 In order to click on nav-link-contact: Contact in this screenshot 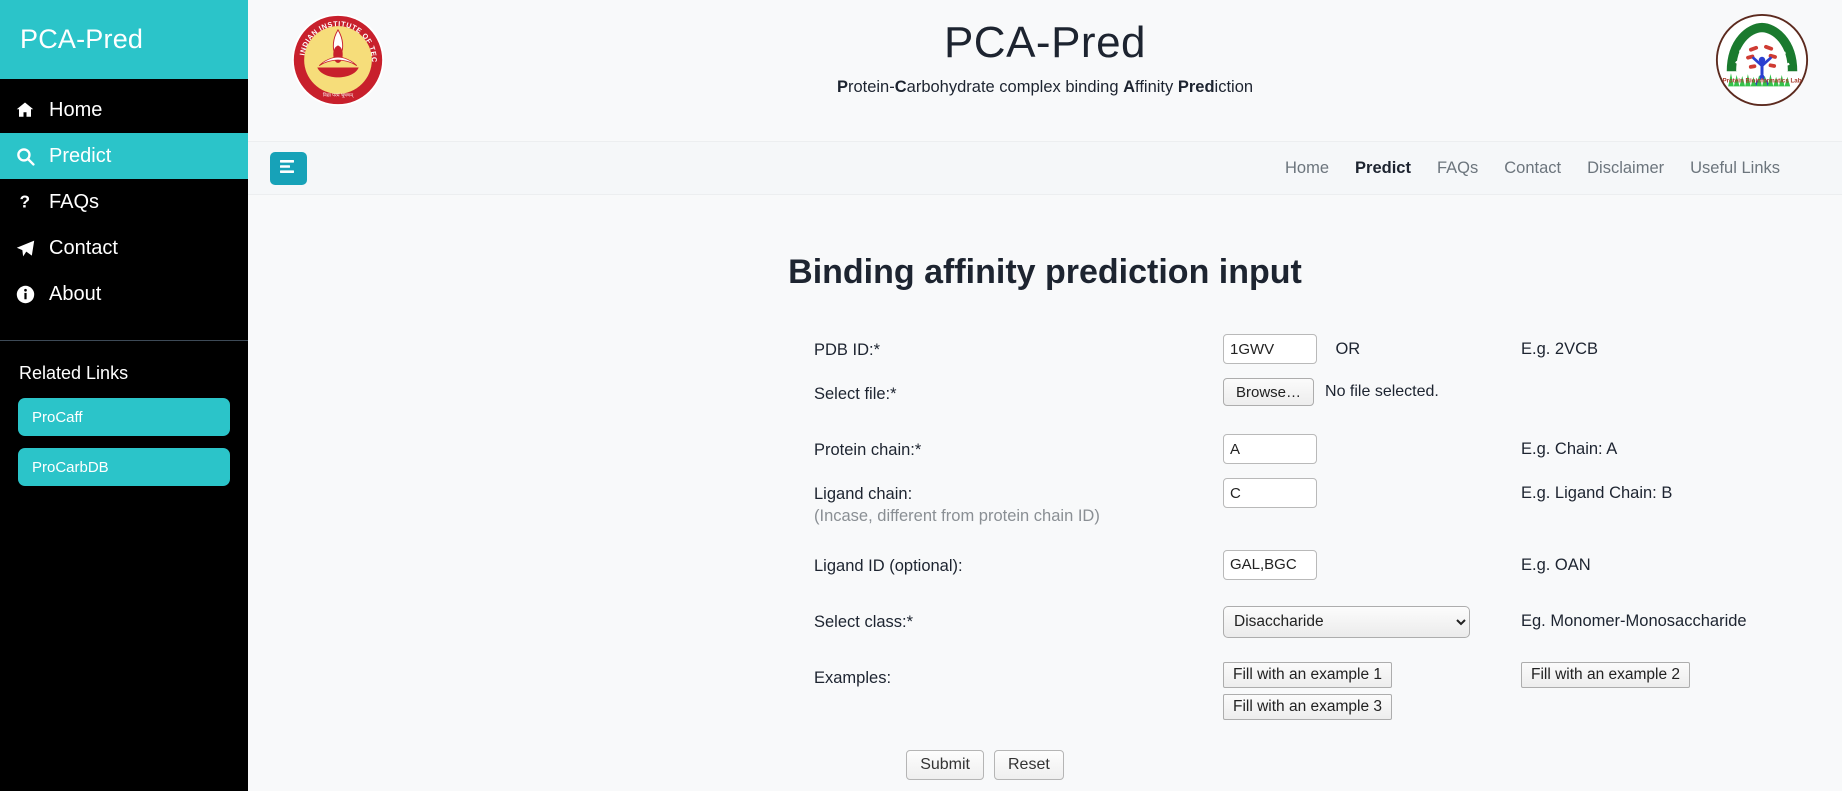, I will do `click(1532, 168)`.